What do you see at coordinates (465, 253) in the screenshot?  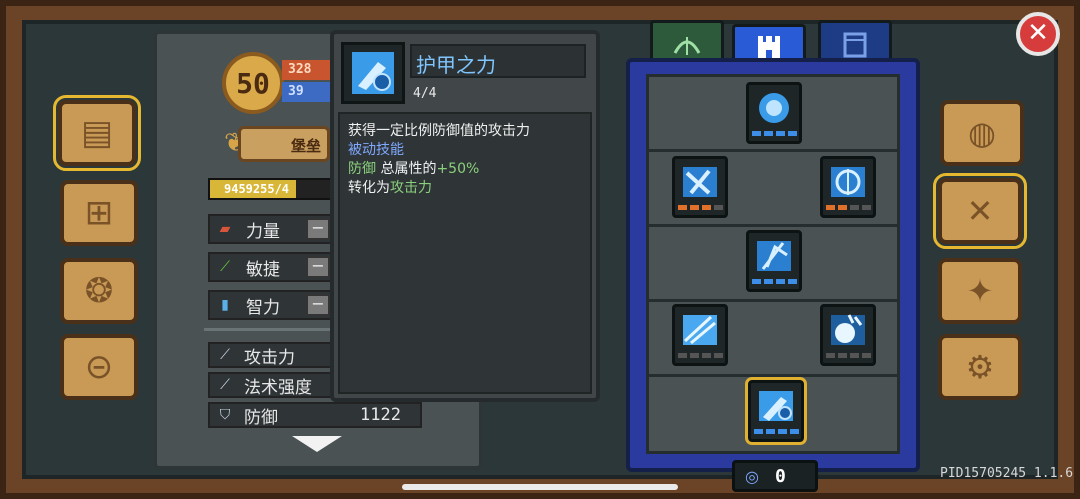 I see `skill-description: 获得一定比例防御值的攻击力 被动技能 防御 总属性的+50% 转化为攻击力` at bounding box center [465, 253].